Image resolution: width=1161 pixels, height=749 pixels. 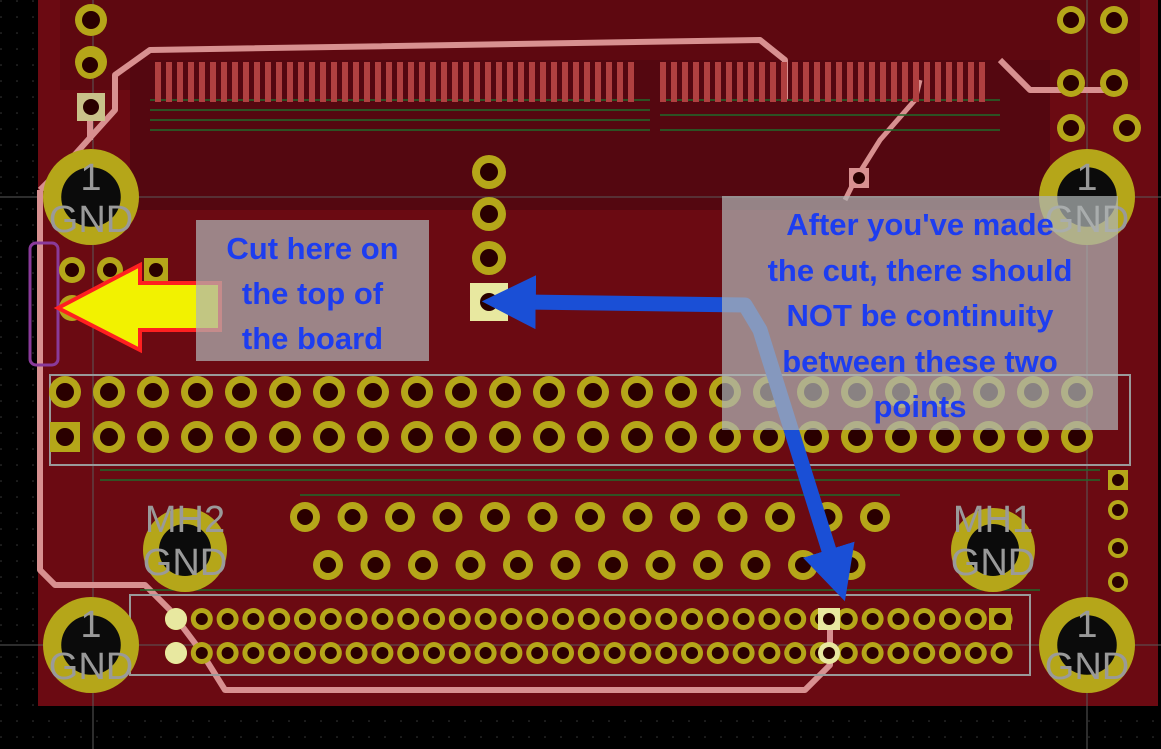 What do you see at coordinates (1087, 667) in the screenshot?
I see `mount-1-bottom-right-sub: GND` at bounding box center [1087, 667].